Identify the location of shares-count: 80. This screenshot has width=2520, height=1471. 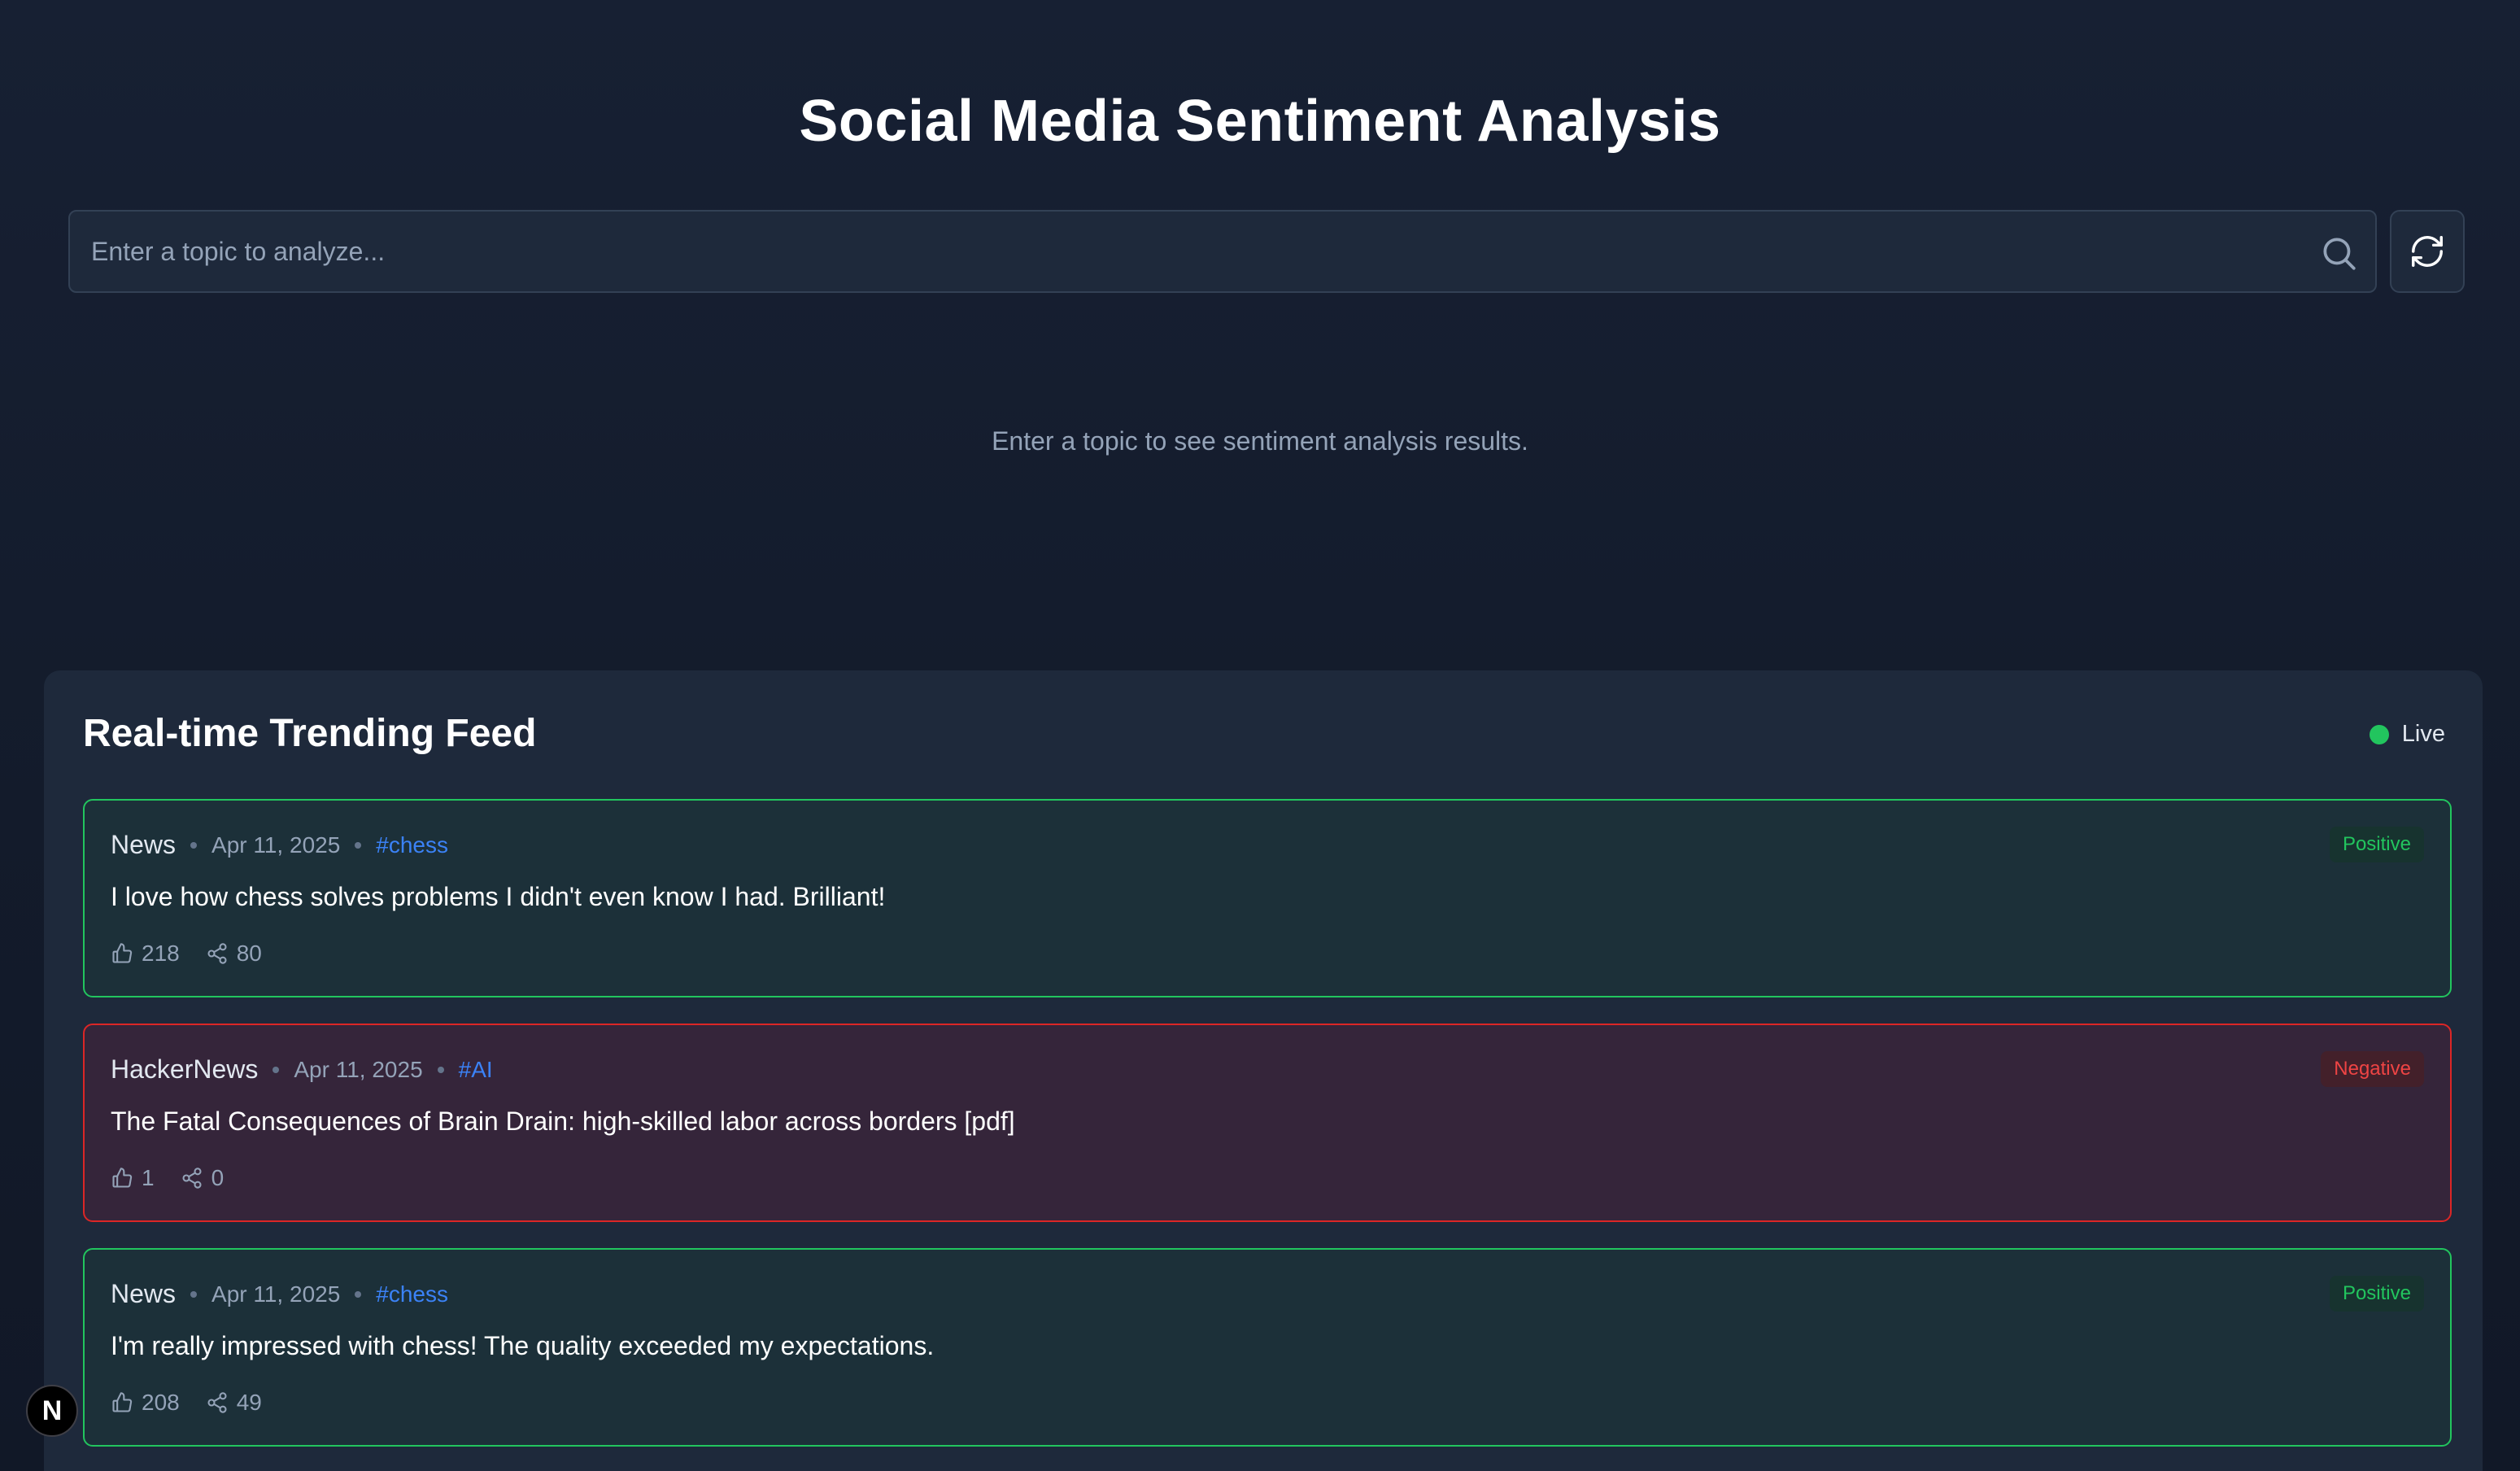
(249, 954).